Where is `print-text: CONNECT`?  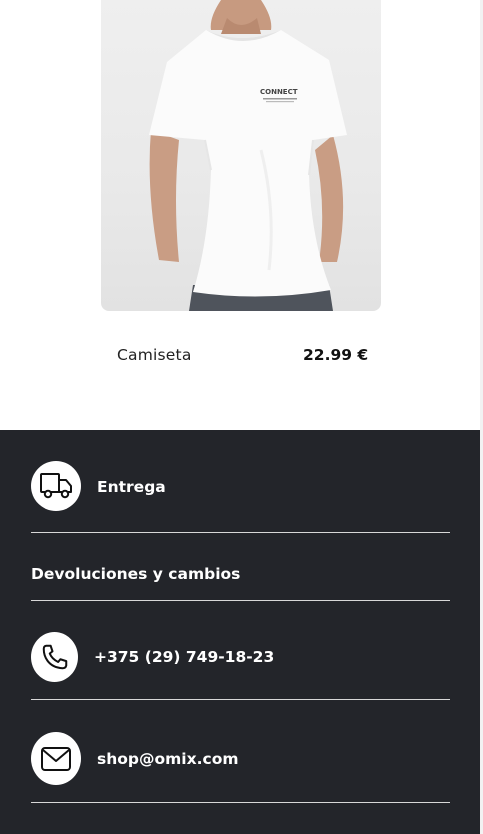 print-text: CONNECT is located at coordinates (279, 92).